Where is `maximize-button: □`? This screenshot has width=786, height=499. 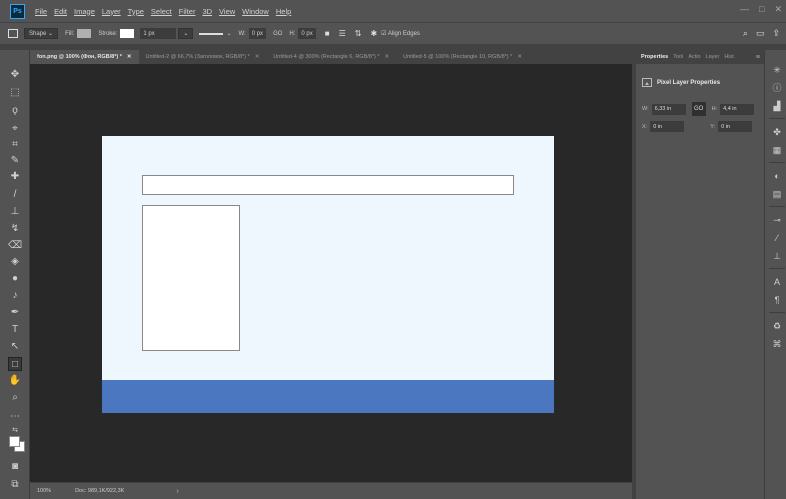
maximize-button: □ is located at coordinates (761, 9).